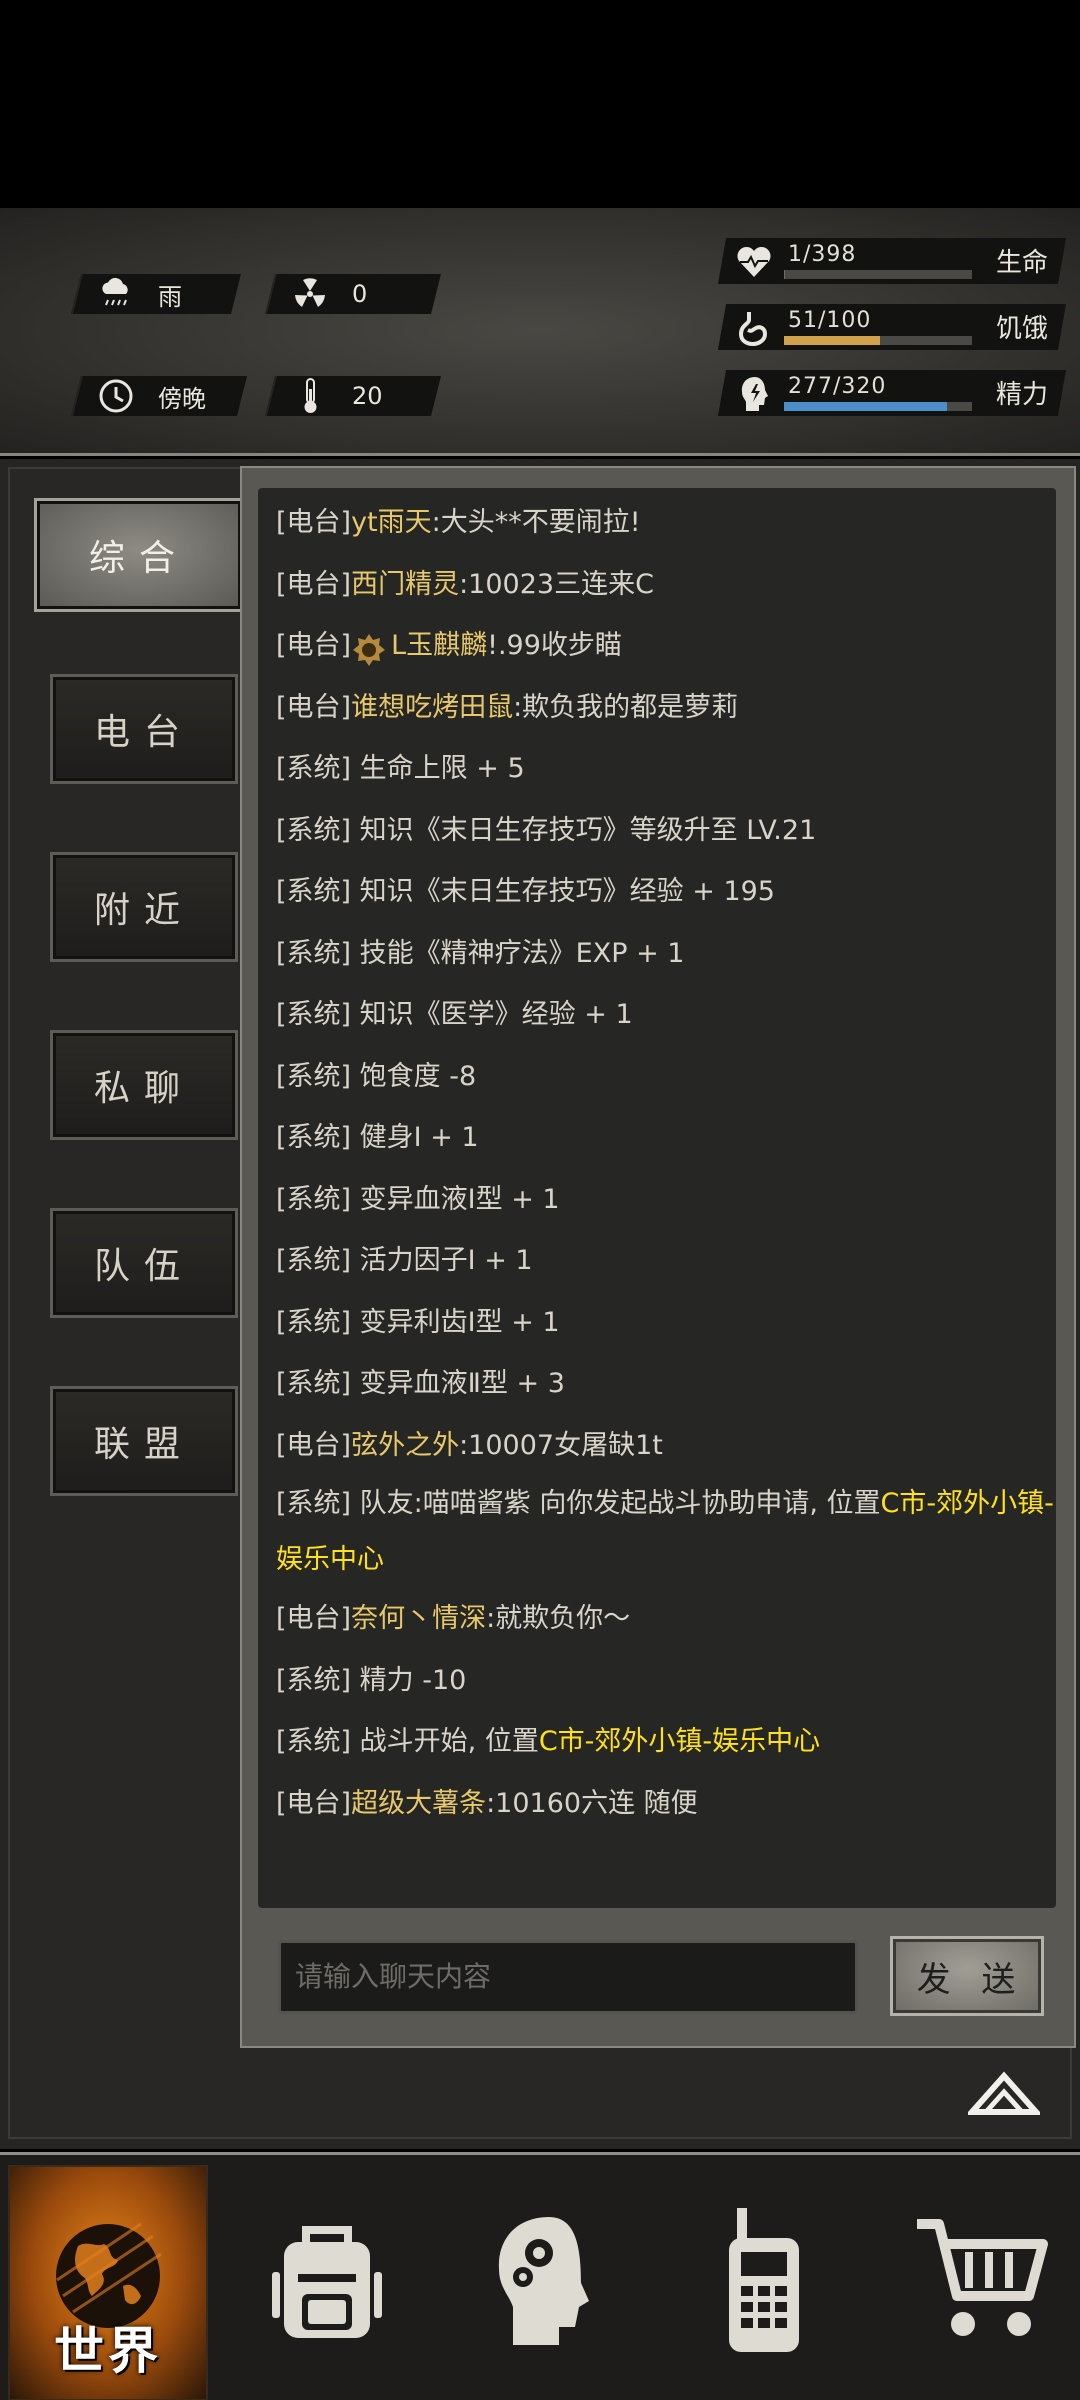 This screenshot has width=1080, height=2400. What do you see at coordinates (822, 254) in the screenshot?
I see `health-value: 1/398` at bounding box center [822, 254].